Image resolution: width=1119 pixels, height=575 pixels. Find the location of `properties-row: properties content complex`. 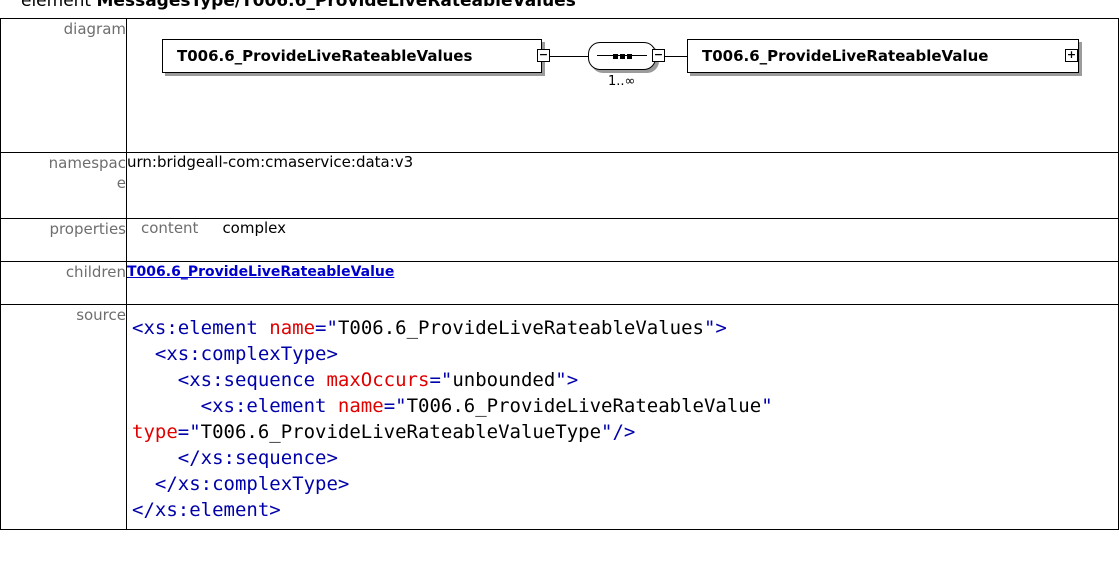

properties-row: properties content complex is located at coordinates (559, 240).